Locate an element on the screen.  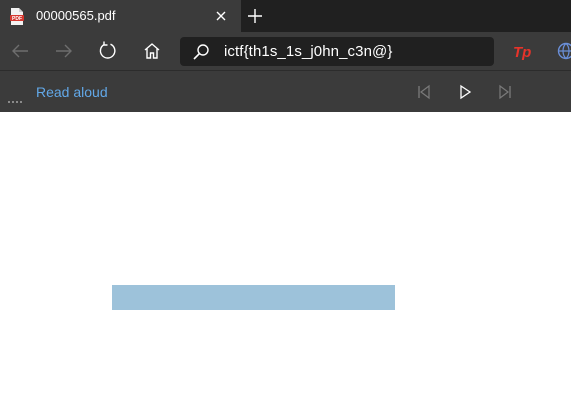
grip-dots-icon is located at coordinates (16, 97).